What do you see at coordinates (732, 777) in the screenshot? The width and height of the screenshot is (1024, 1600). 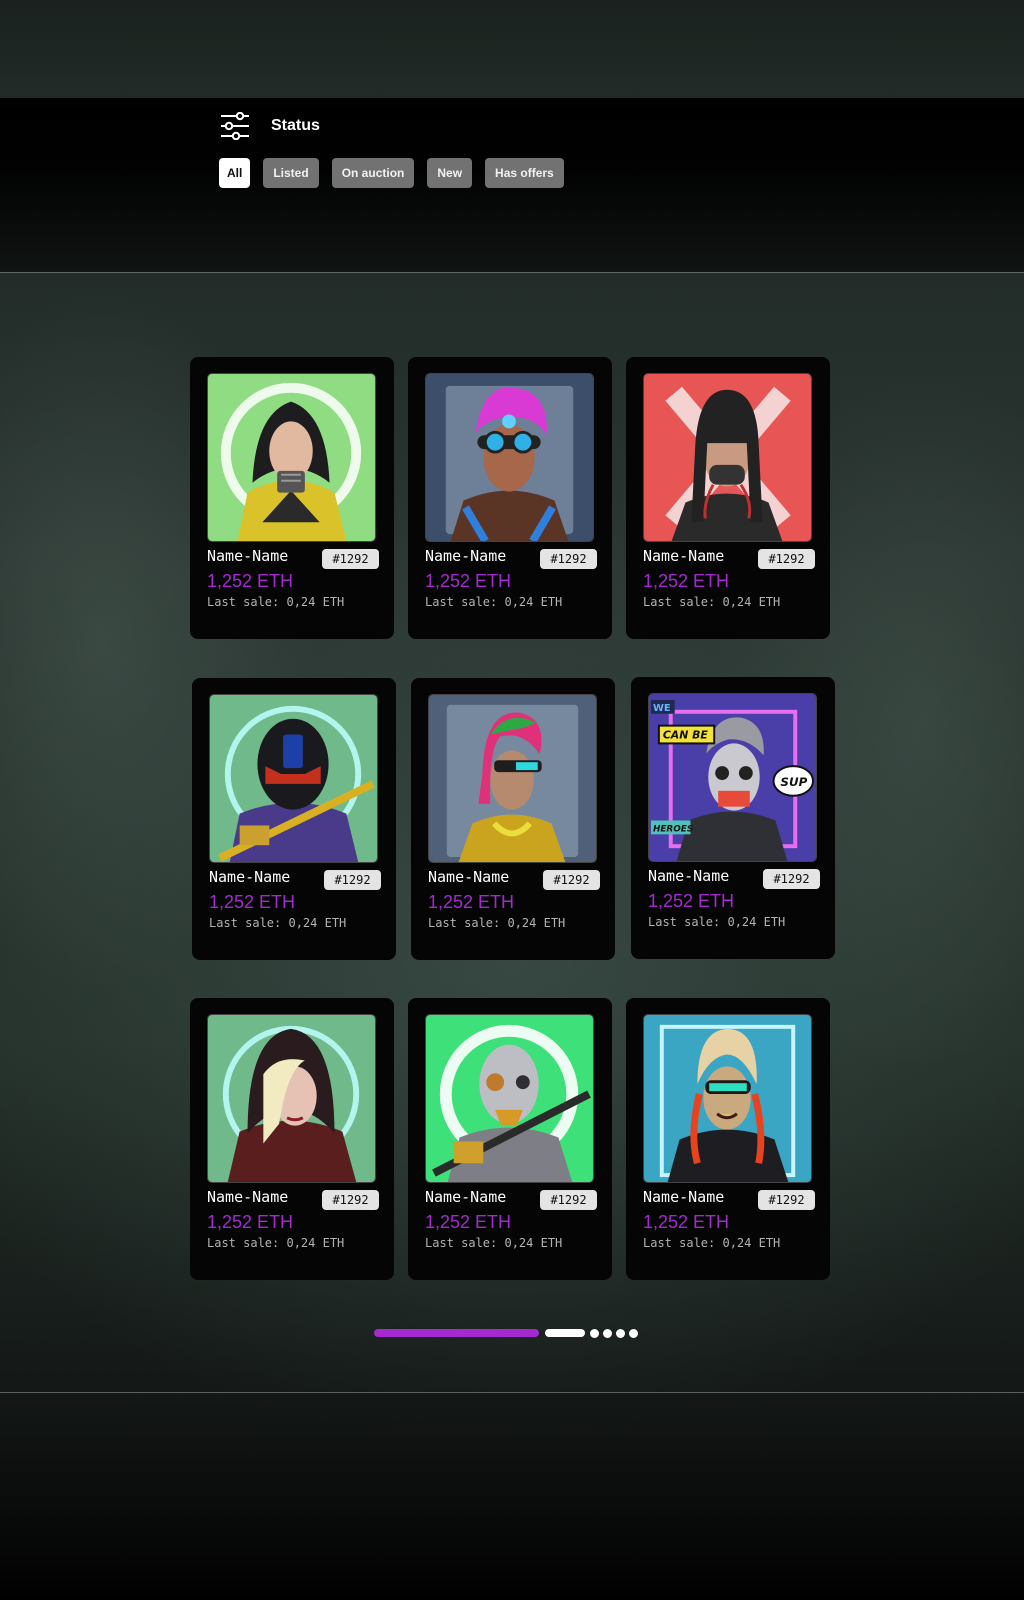 I see `nft-artwork: WE CAN BE HEROES SUP` at bounding box center [732, 777].